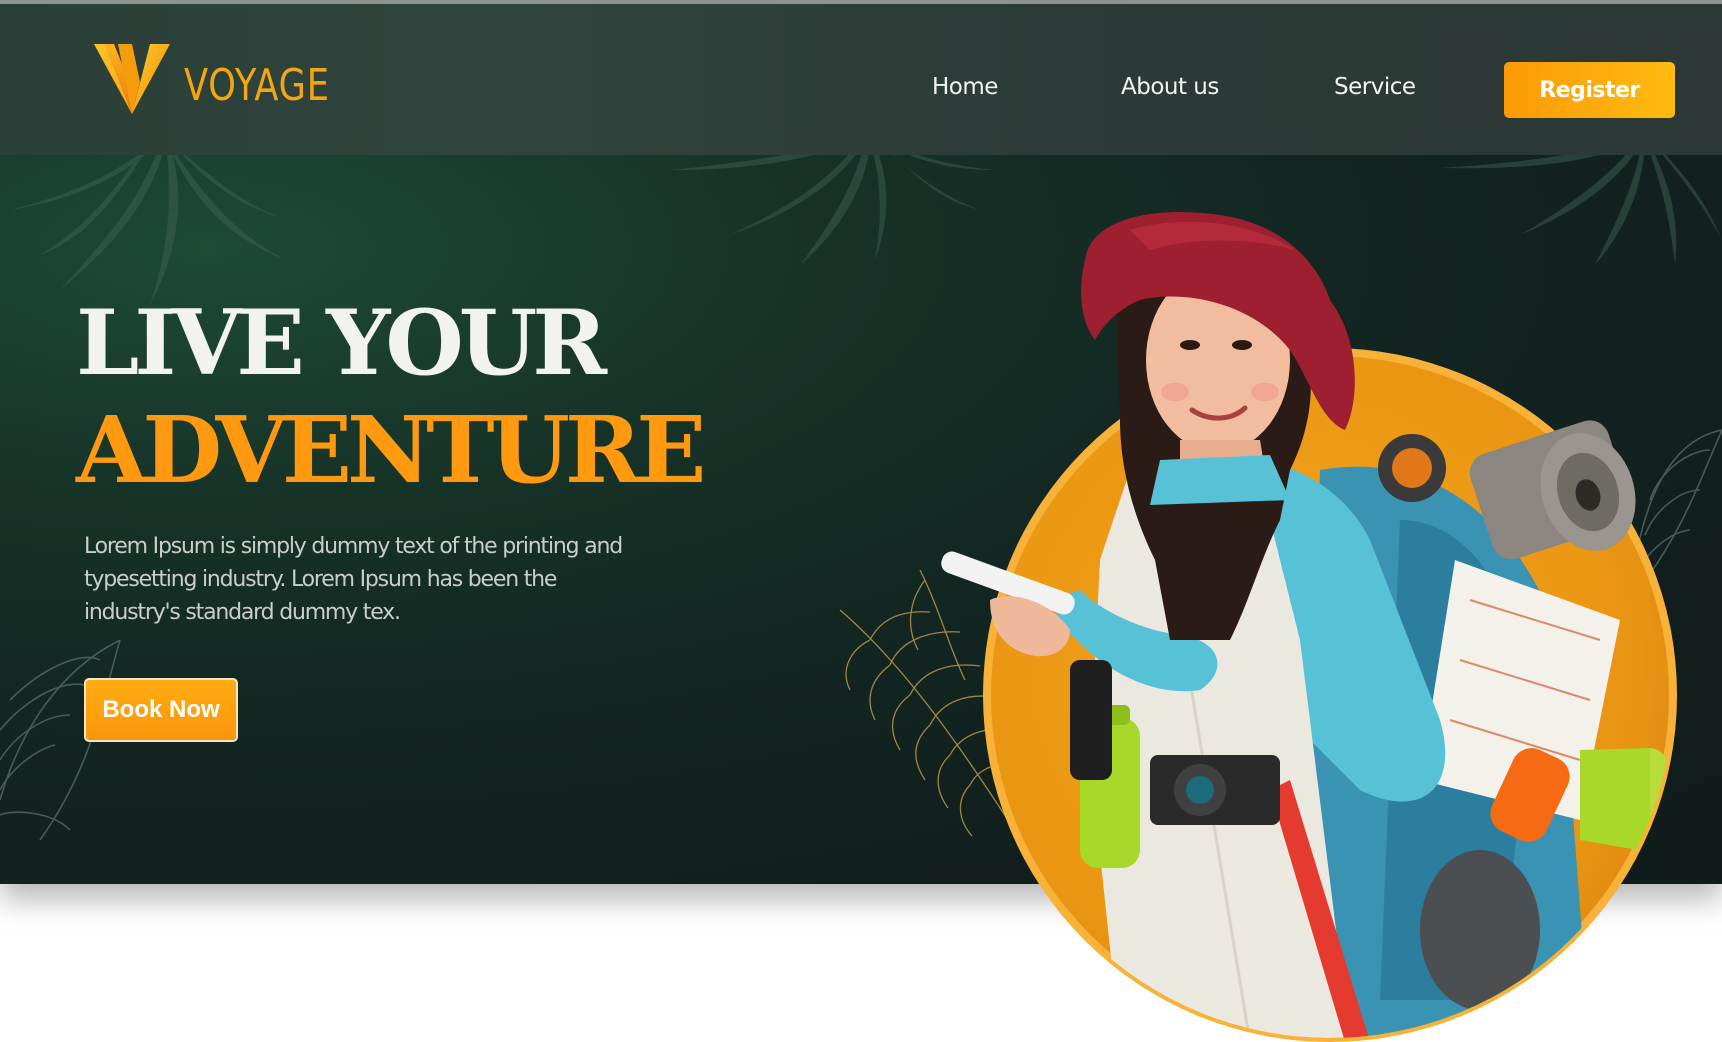  What do you see at coordinates (940, 720) in the screenshot?
I see `gold-fern-decoration` at bounding box center [940, 720].